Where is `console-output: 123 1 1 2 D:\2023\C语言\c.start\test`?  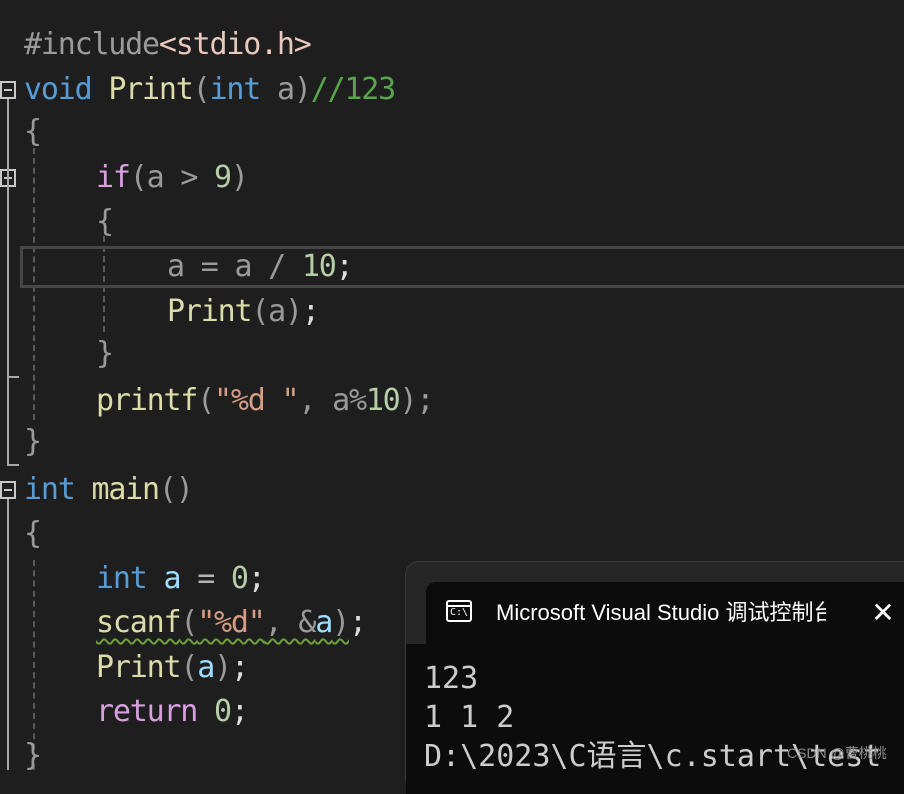 console-output: 123 1 1 2 D:\2023\C语言\c.start\test is located at coordinates (655, 719).